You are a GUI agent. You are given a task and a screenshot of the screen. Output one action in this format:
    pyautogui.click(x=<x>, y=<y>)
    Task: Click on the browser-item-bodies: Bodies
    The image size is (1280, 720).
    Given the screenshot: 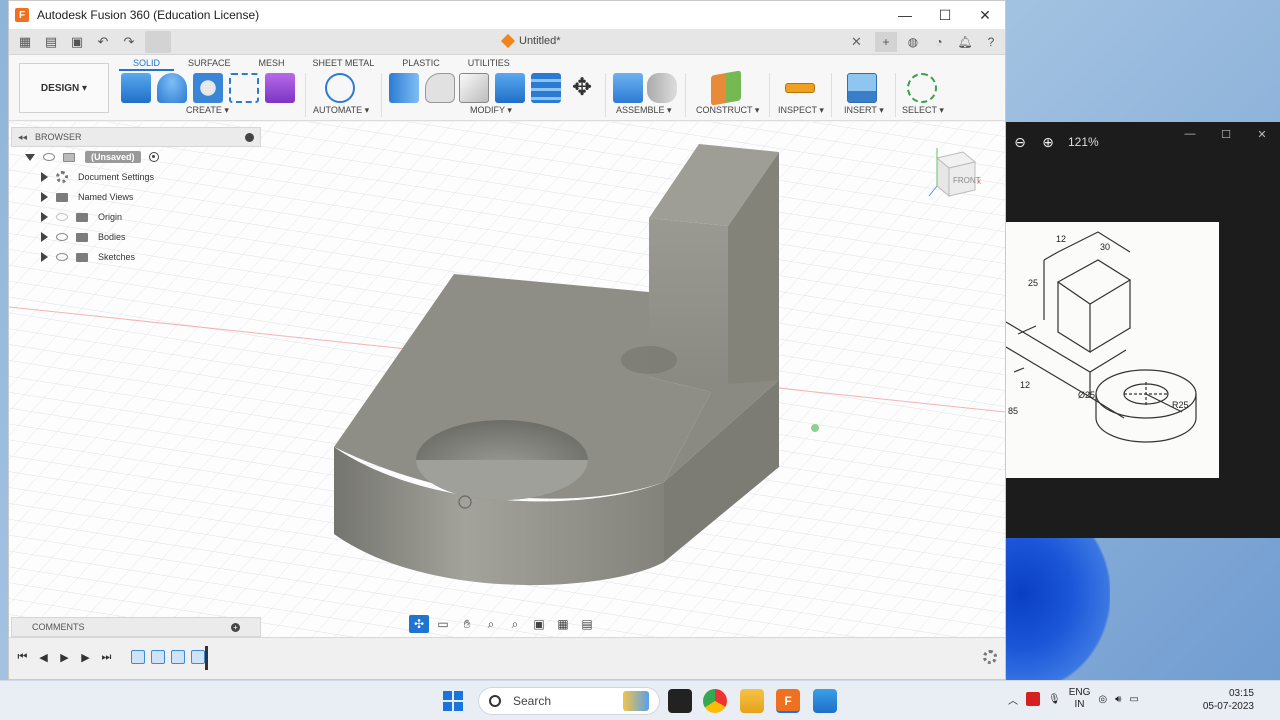 What is the action you would take?
    pyautogui.click(x=136, y=237)
    